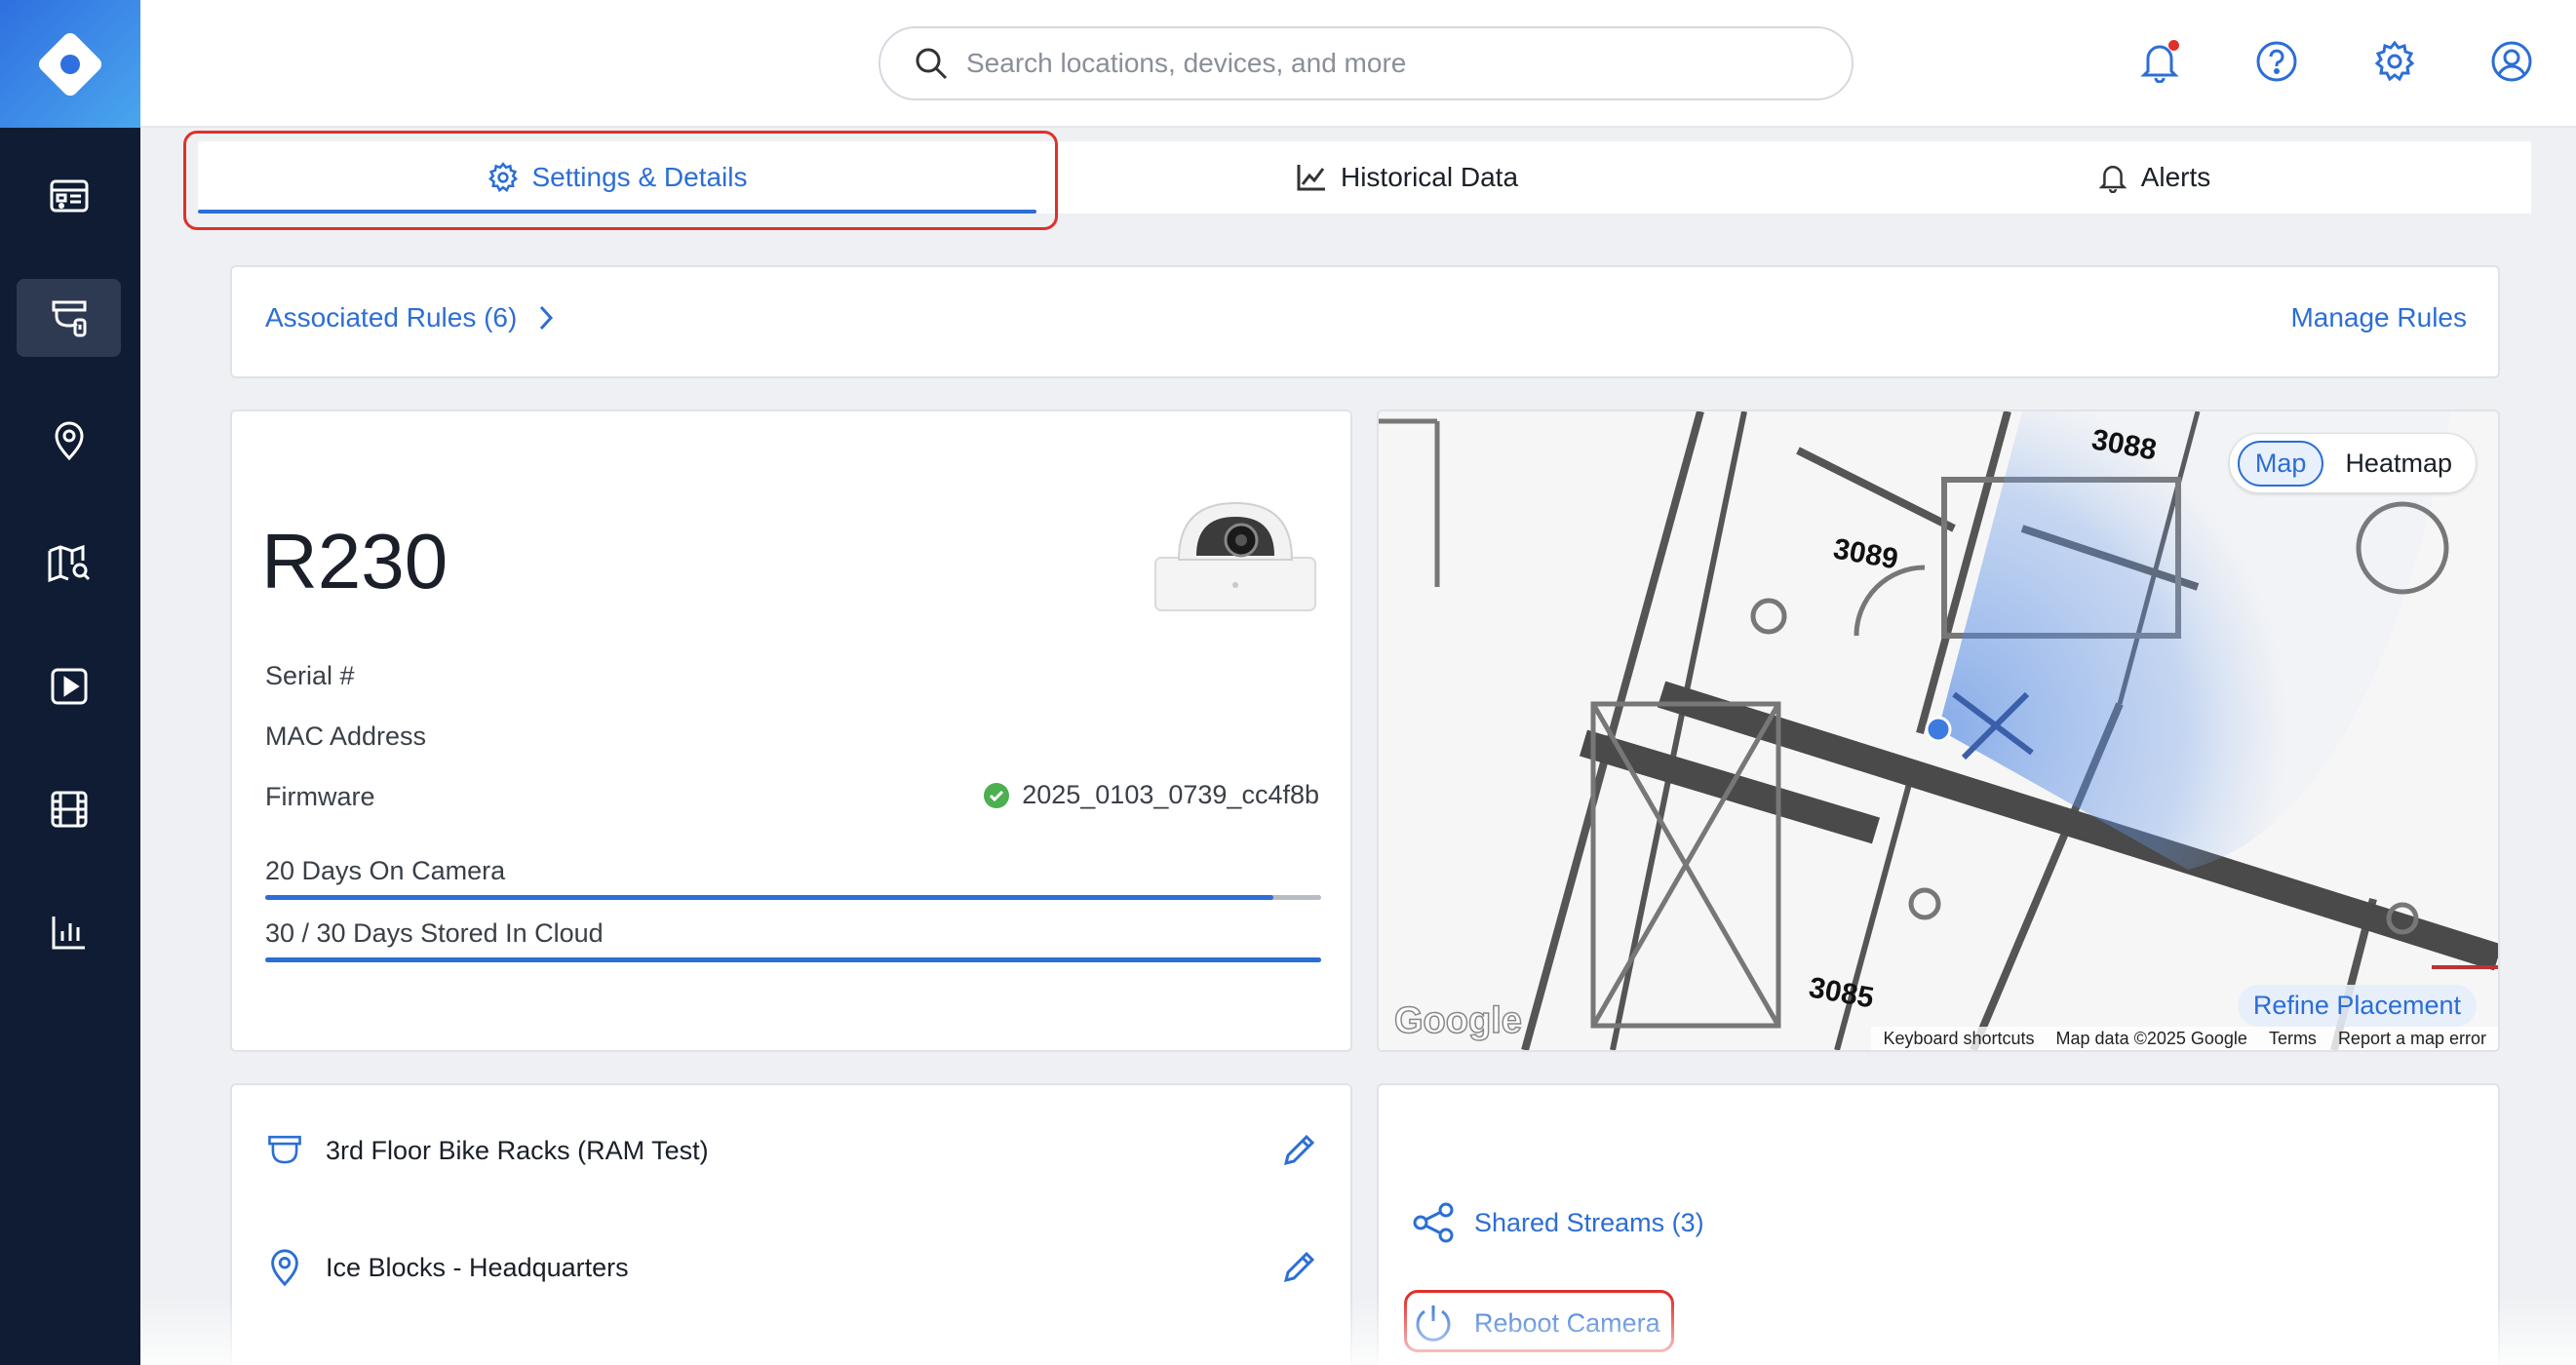 Image resolution: width=2576 pixels, height=1365 pixels. I want to click on sidebar, so click(70, 682).